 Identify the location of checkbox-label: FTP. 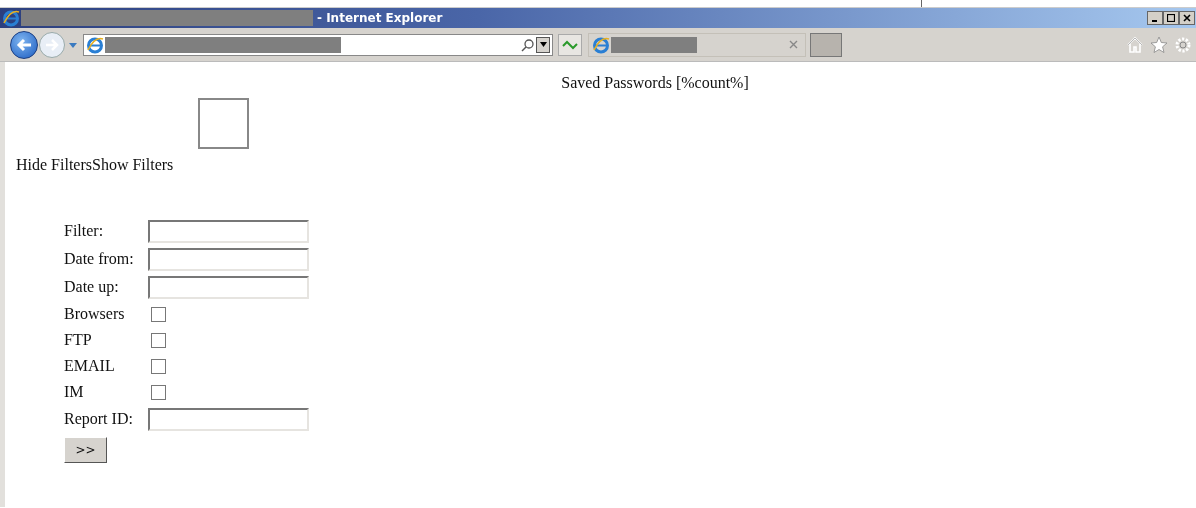
(78, 340).